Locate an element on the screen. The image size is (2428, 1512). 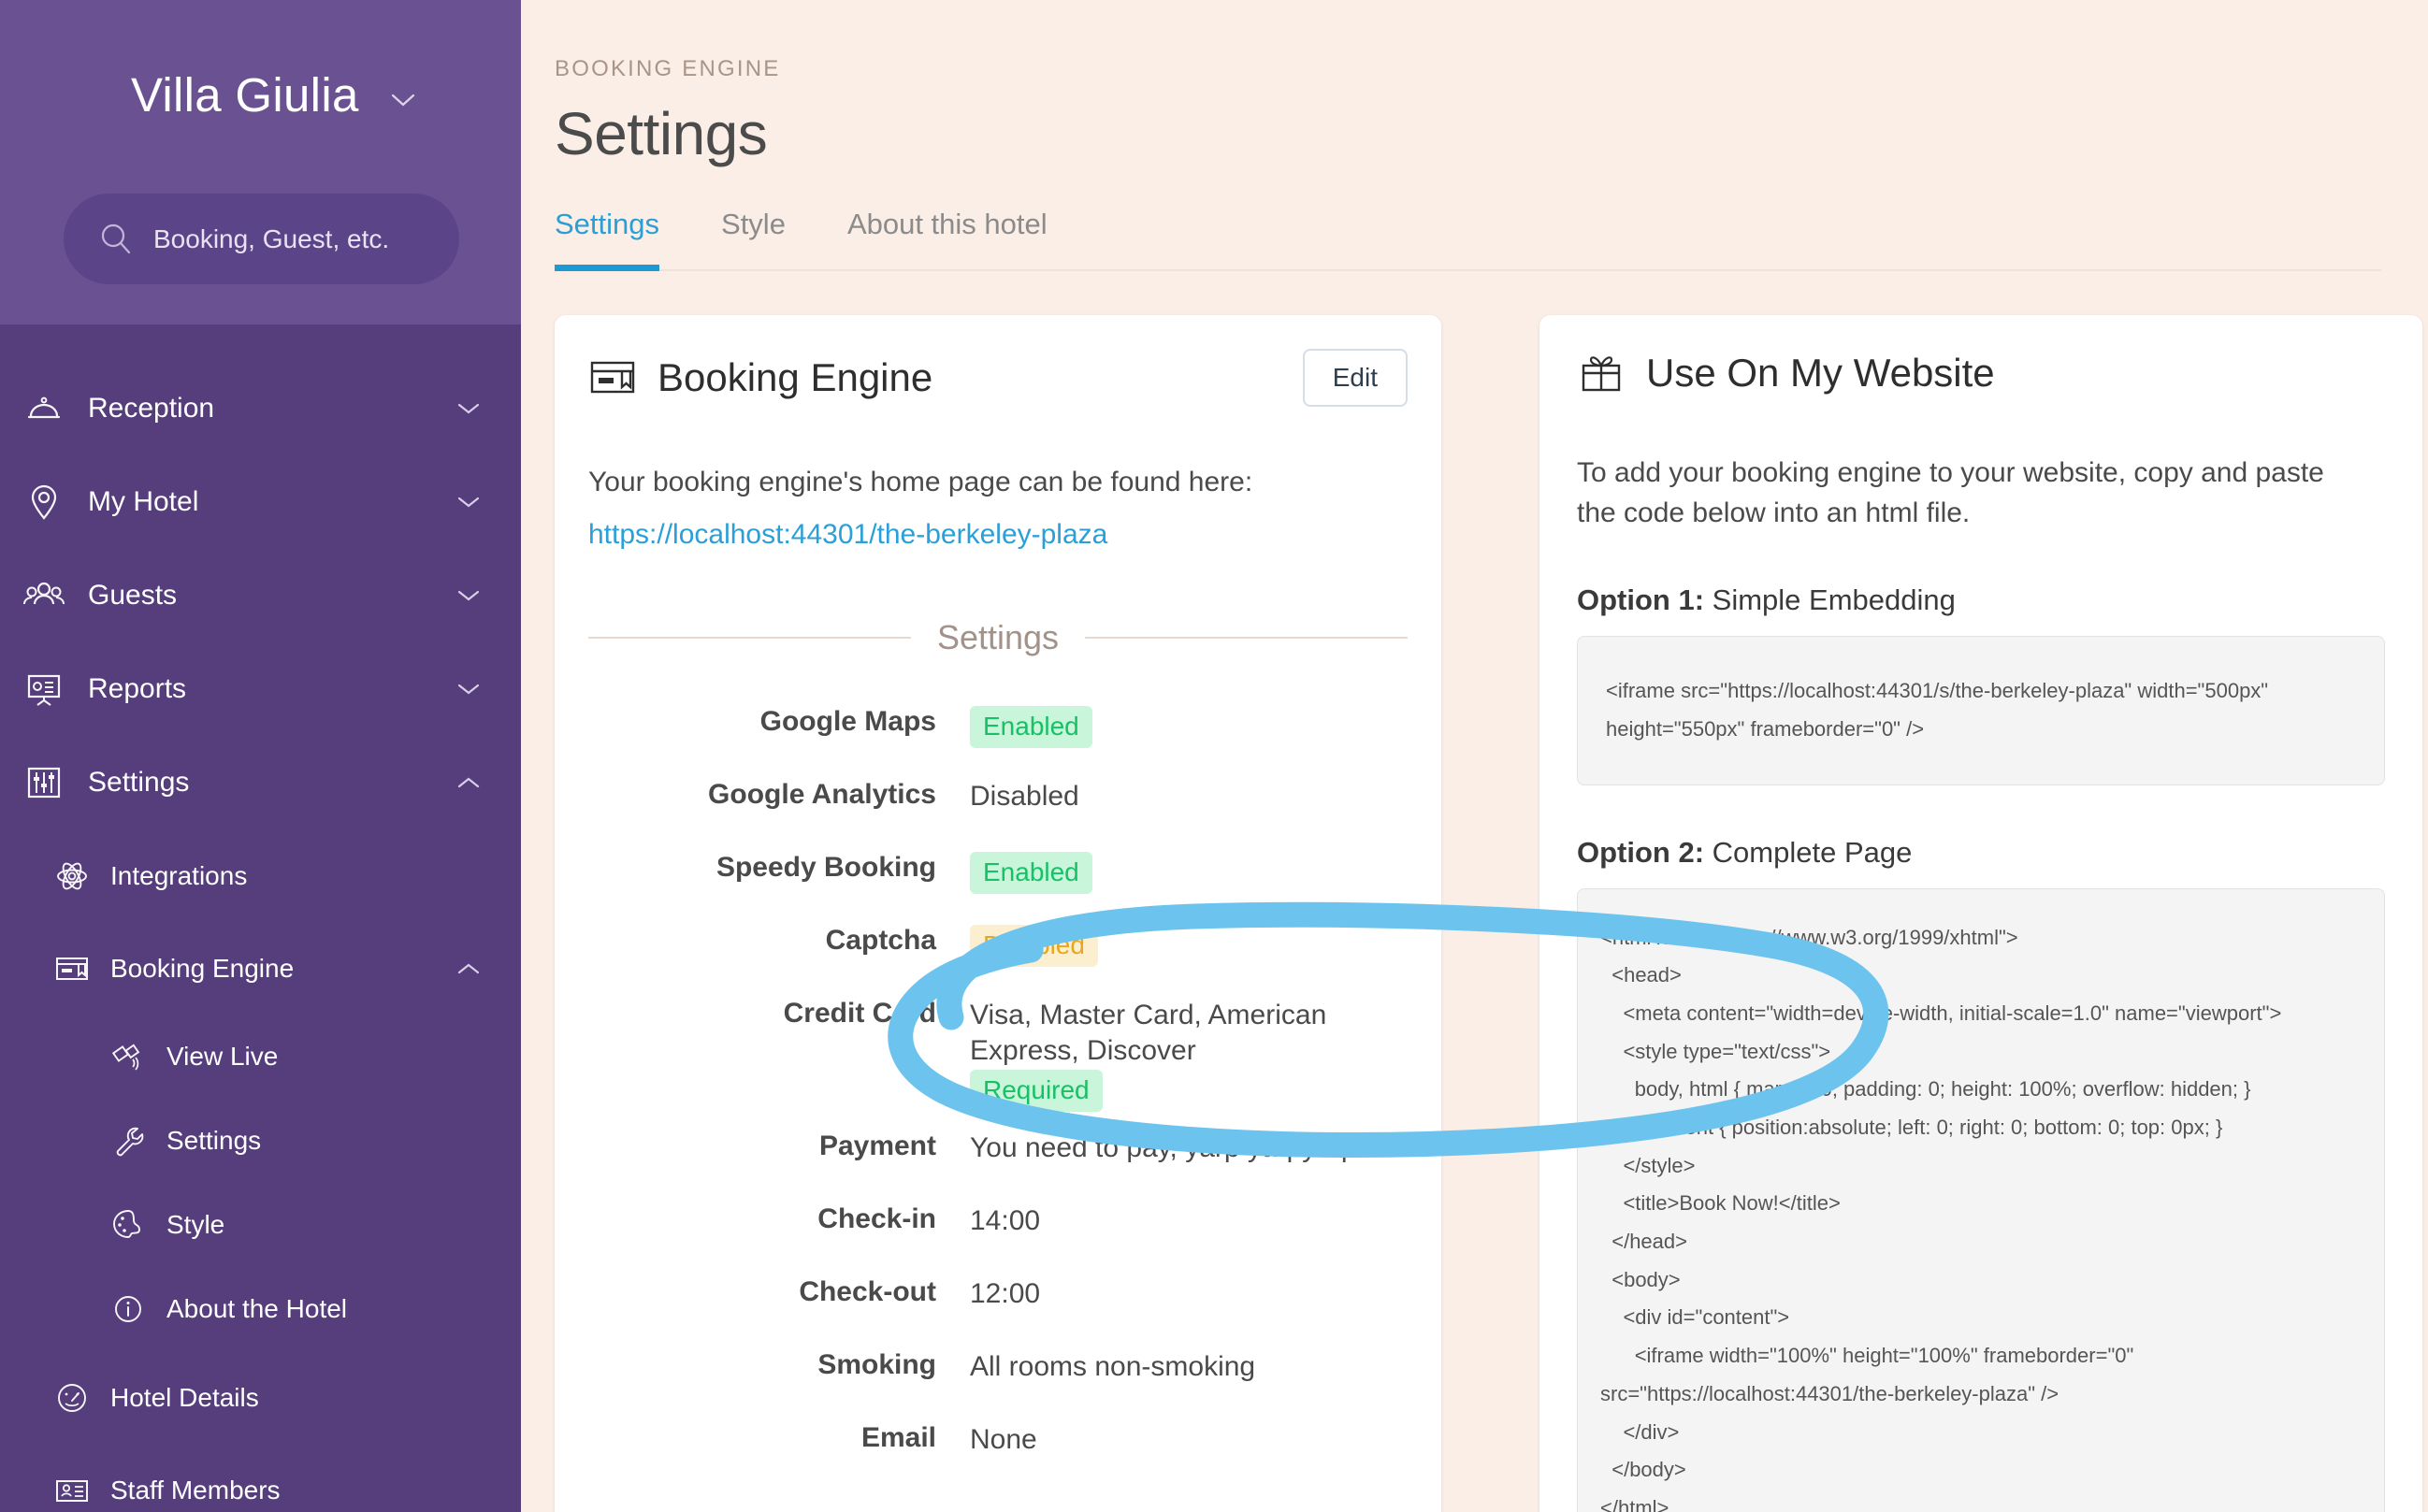
sidebar-item-reception: Reception is located at coordinates (260, 408).